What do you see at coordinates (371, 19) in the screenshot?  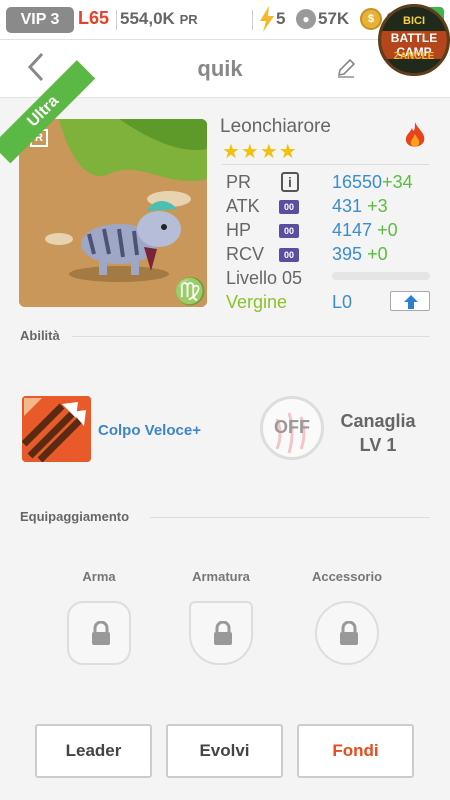 I see `coin-icon: $` at bounding box center [371, 19].